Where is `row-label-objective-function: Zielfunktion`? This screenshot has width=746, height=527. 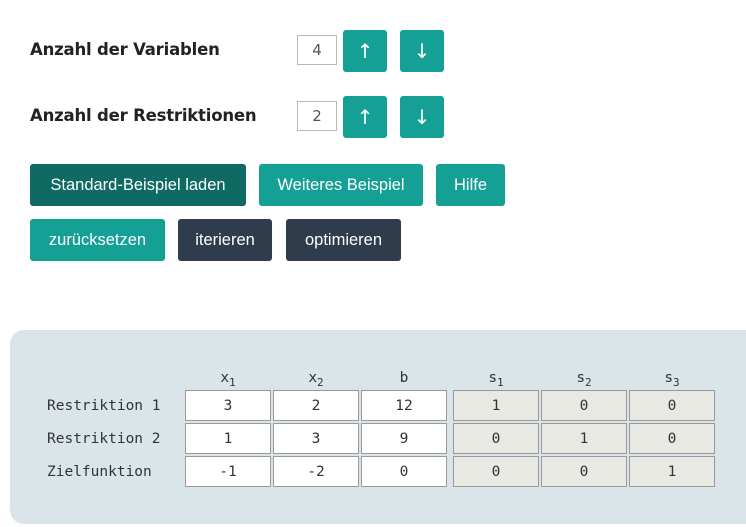 row-label-objective-function: Zielfunktion is located at coordinates (99, 472).